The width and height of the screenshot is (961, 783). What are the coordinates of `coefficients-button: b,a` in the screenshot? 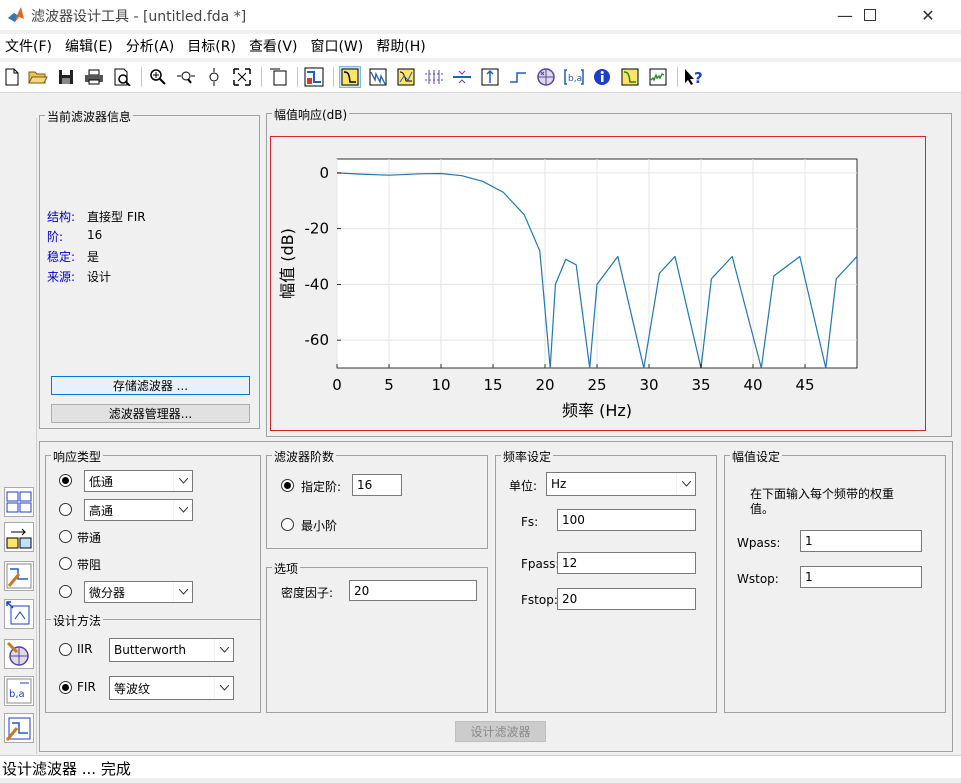 It's located at (574, 77).